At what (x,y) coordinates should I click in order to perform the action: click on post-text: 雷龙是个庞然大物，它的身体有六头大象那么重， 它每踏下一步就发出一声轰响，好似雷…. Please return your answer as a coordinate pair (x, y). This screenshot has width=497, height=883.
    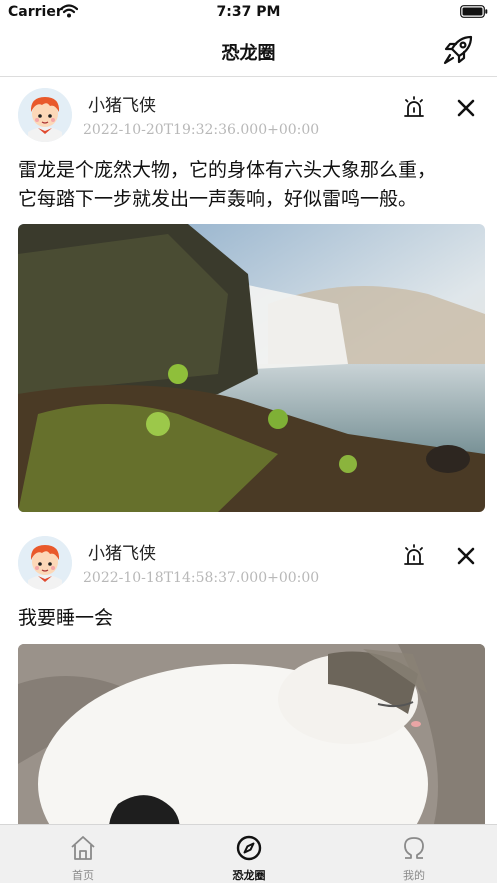
    Looking at the image, I should click on (250, 185).